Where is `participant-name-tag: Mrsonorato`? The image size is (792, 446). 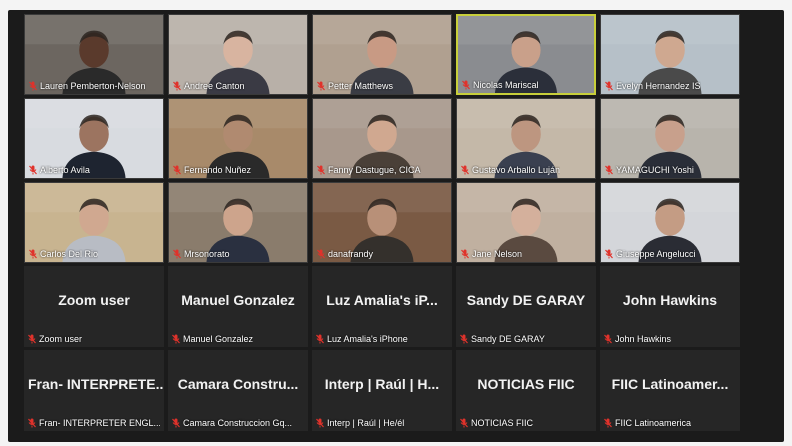
participant-name-tag: Mrsonorato is located at coordinates (201, 254).